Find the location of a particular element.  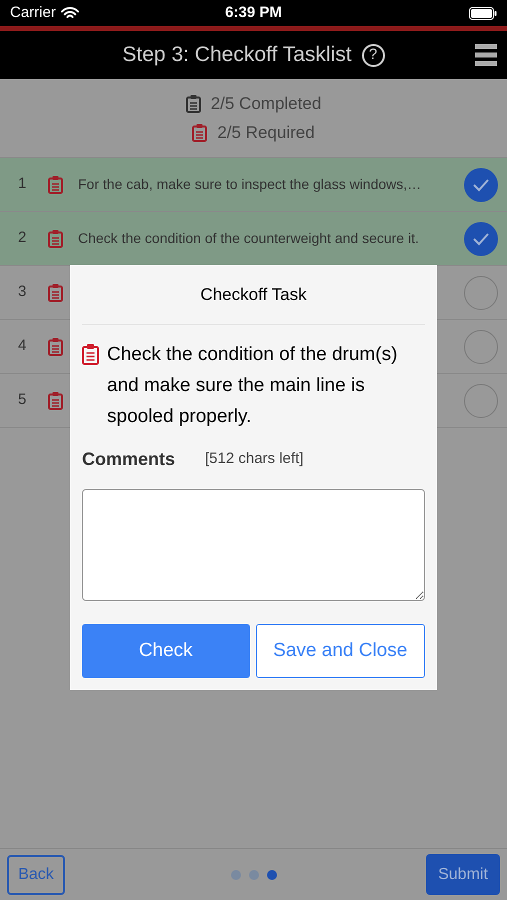

task-number: 1 is located at coordinates (23, 184).